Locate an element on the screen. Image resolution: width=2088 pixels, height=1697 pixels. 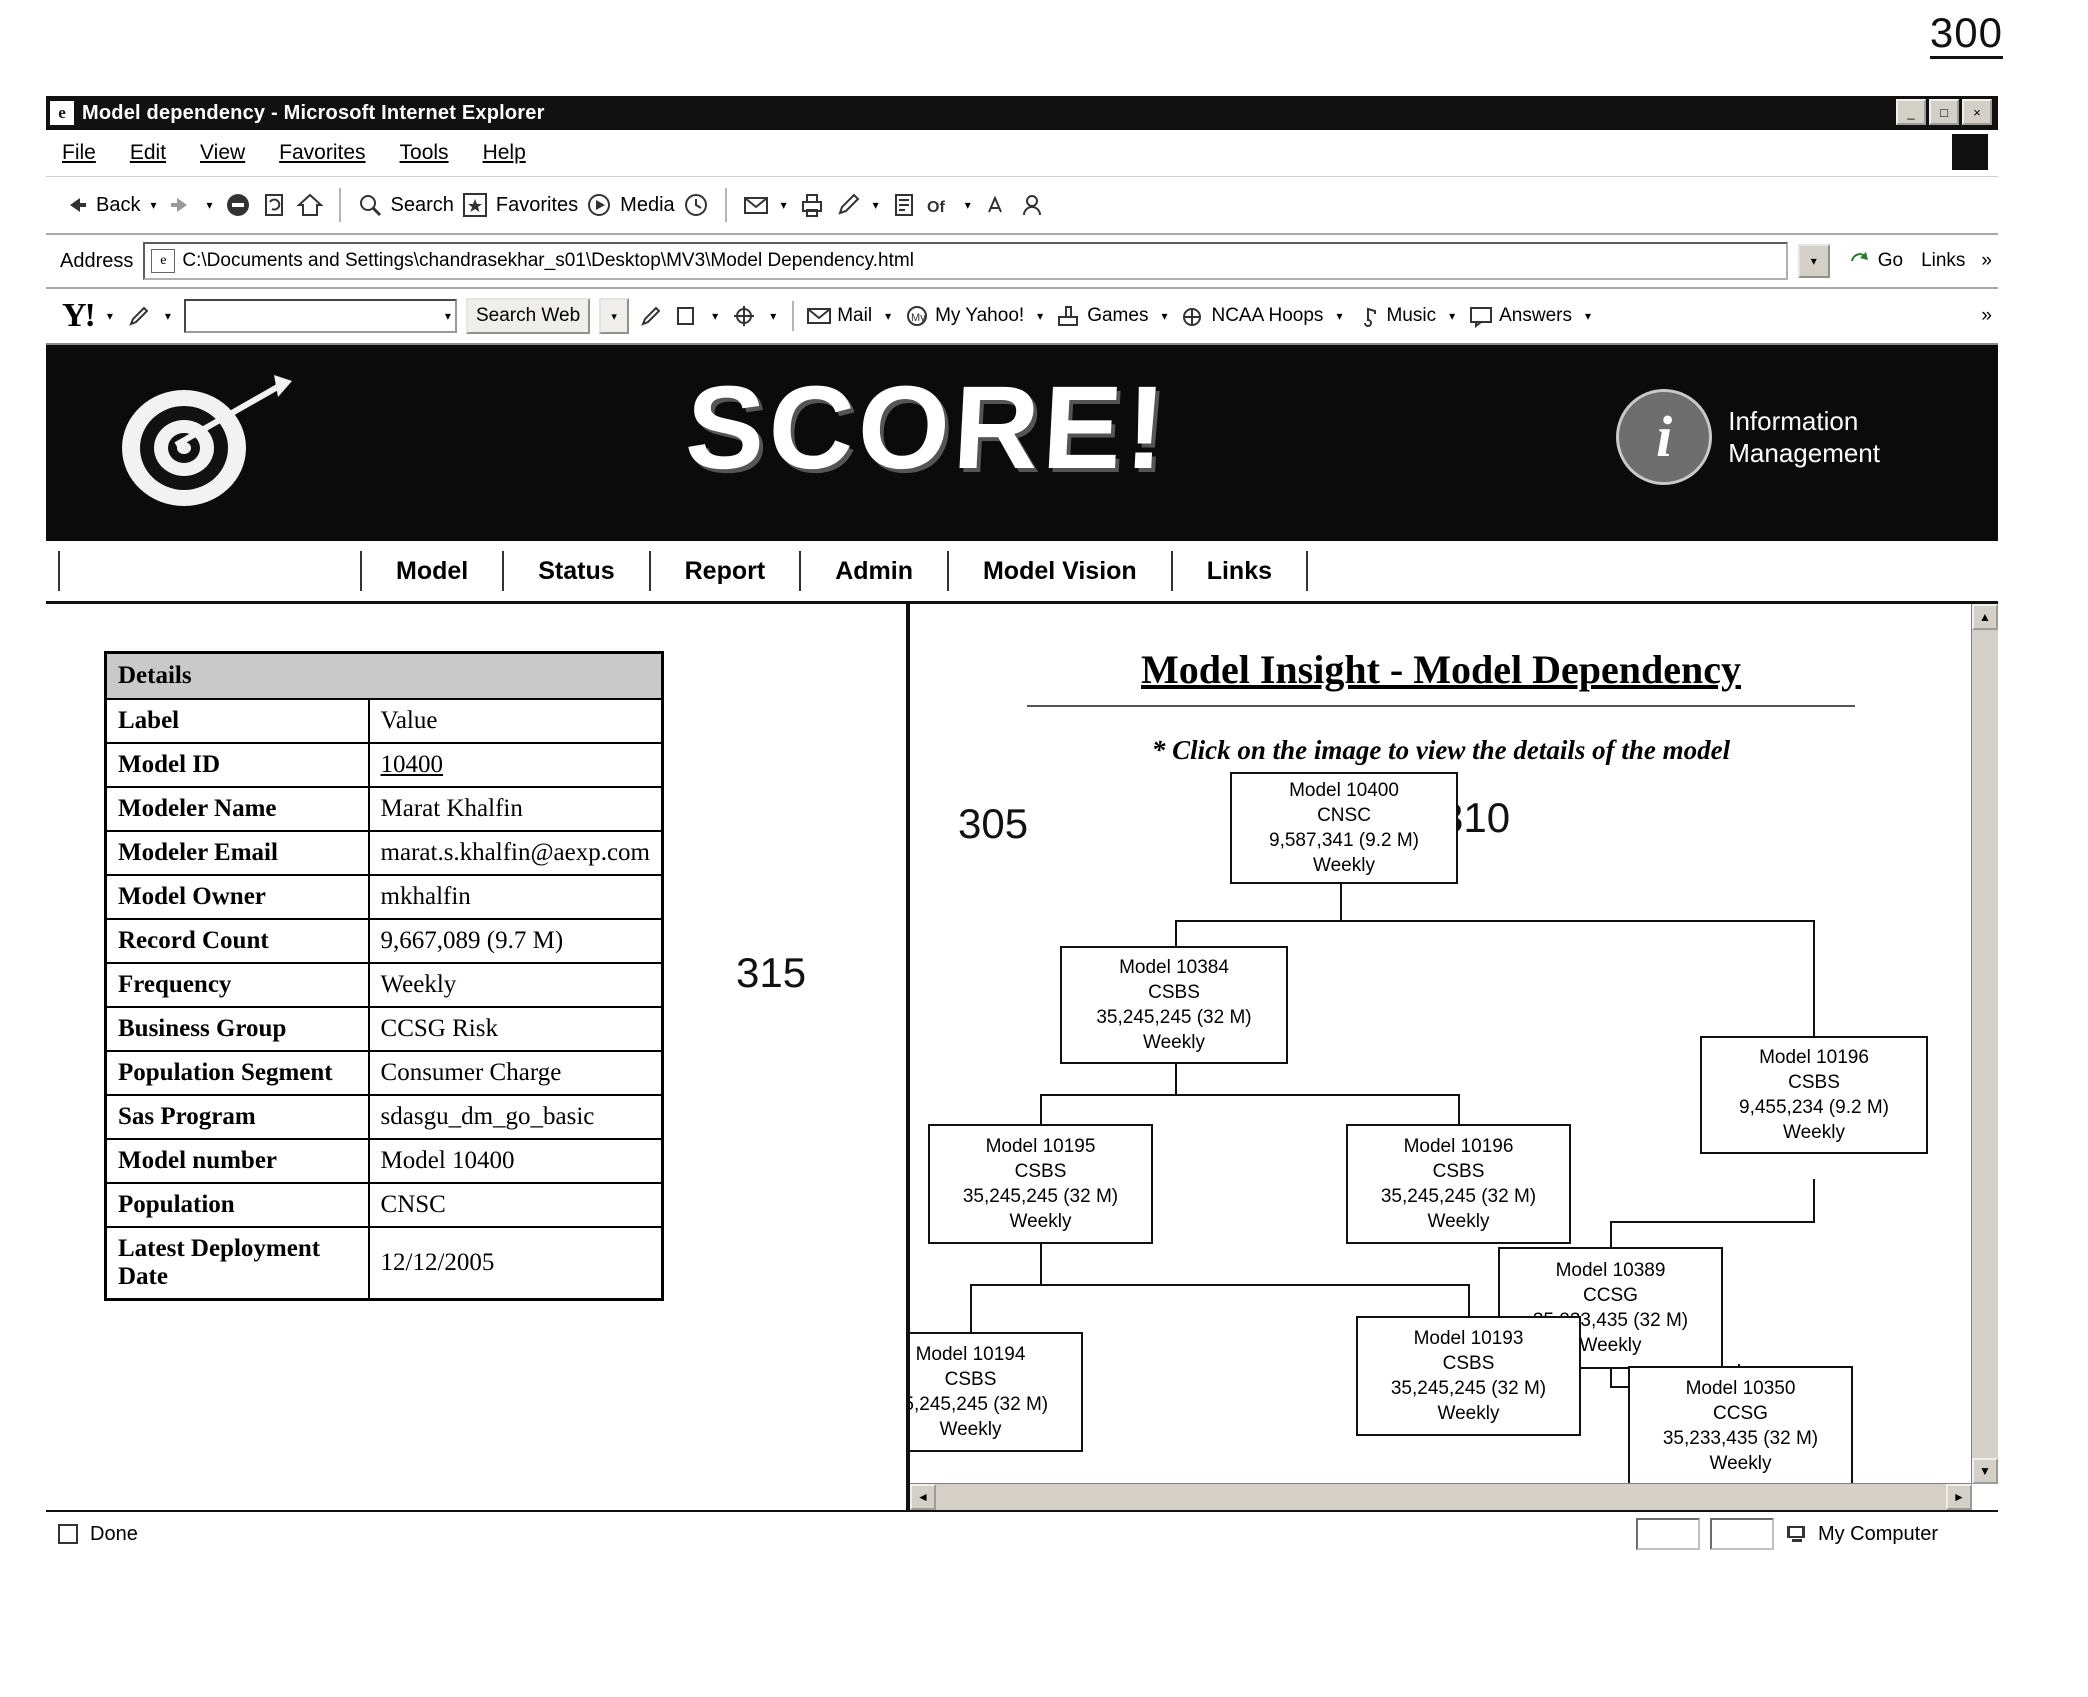
row-label-modeler-email: Modeler Email is located at coordinates (237, 853).